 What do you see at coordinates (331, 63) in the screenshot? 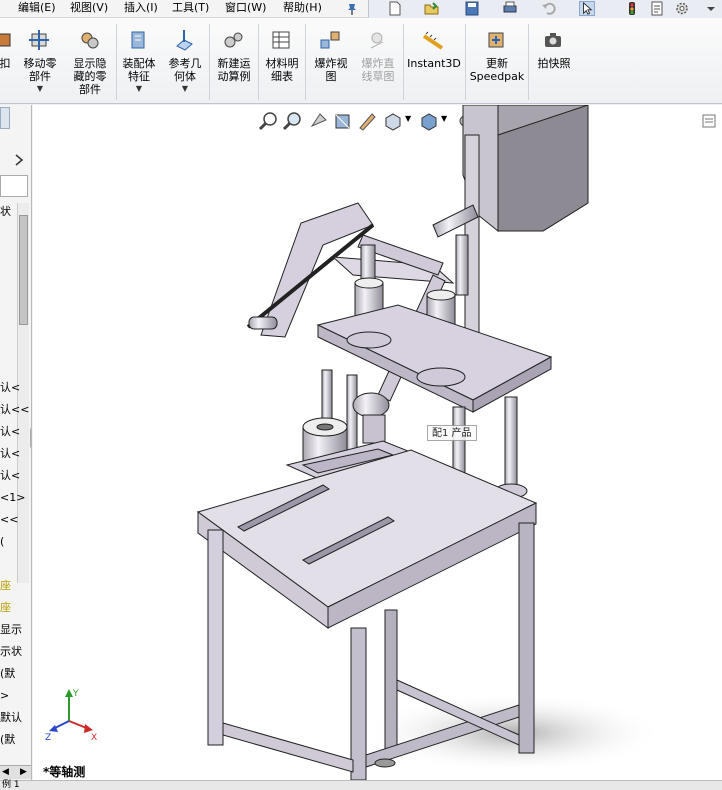
I see `ribbon-label: 爆炸视` at bounding box center [331, 63].